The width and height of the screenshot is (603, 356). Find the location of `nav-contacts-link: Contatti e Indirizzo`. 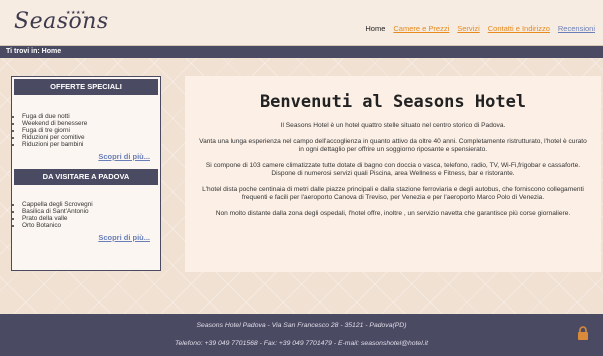

nav-contacts-link: Contatti e Indirizzo is located at coordinates (519, 28).